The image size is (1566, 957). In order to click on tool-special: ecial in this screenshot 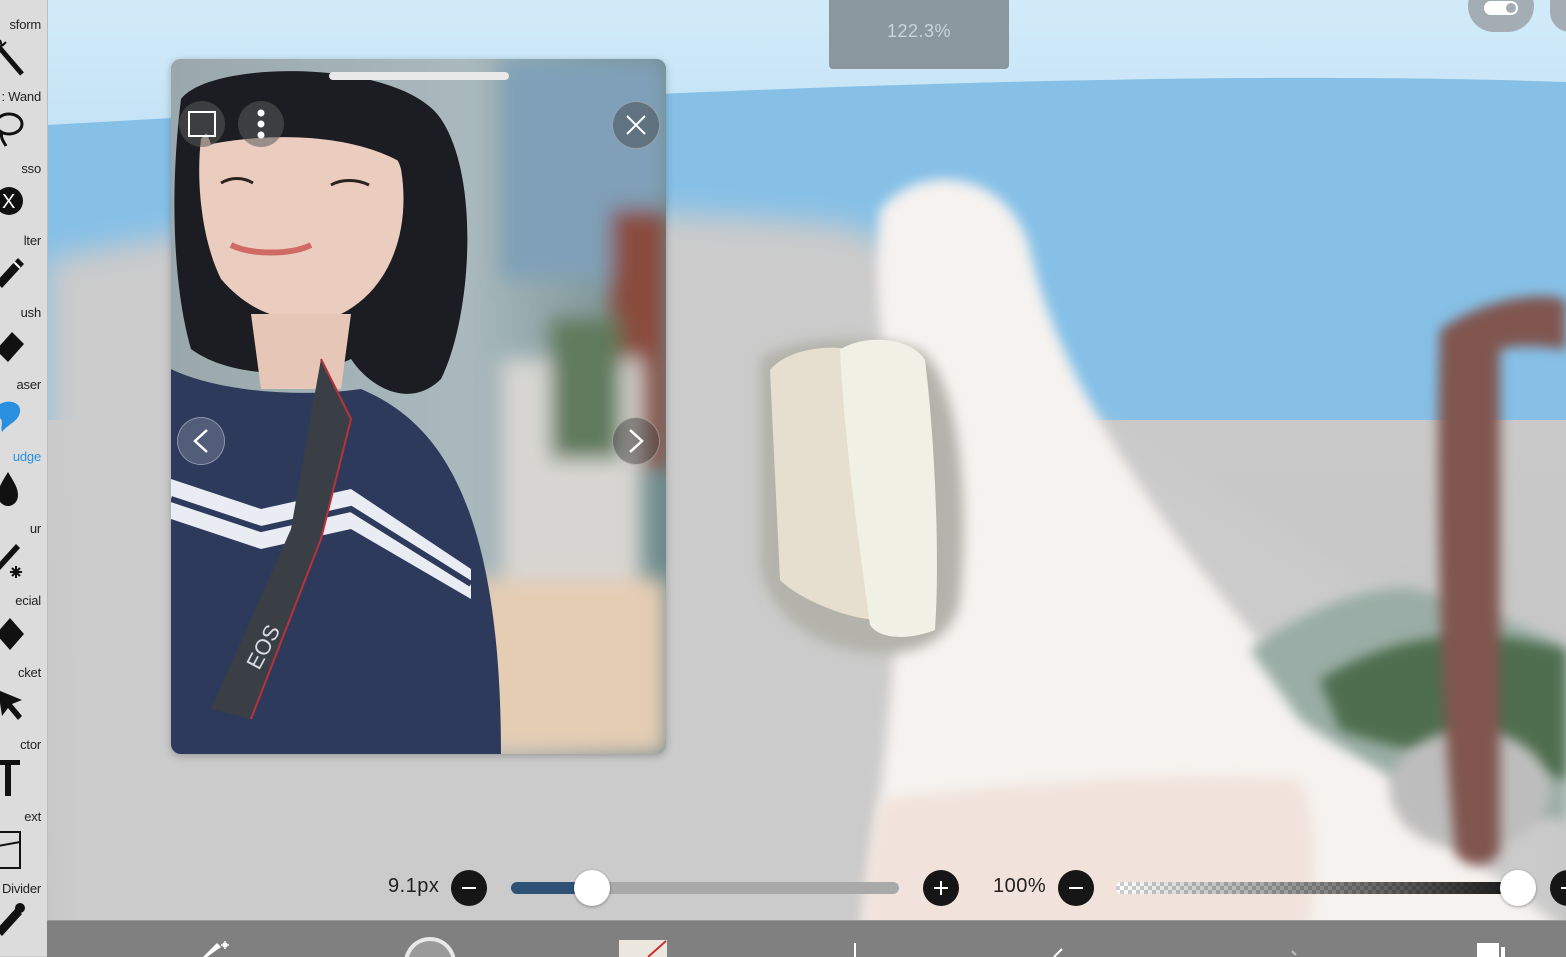, I will do `click(23, 576)`.